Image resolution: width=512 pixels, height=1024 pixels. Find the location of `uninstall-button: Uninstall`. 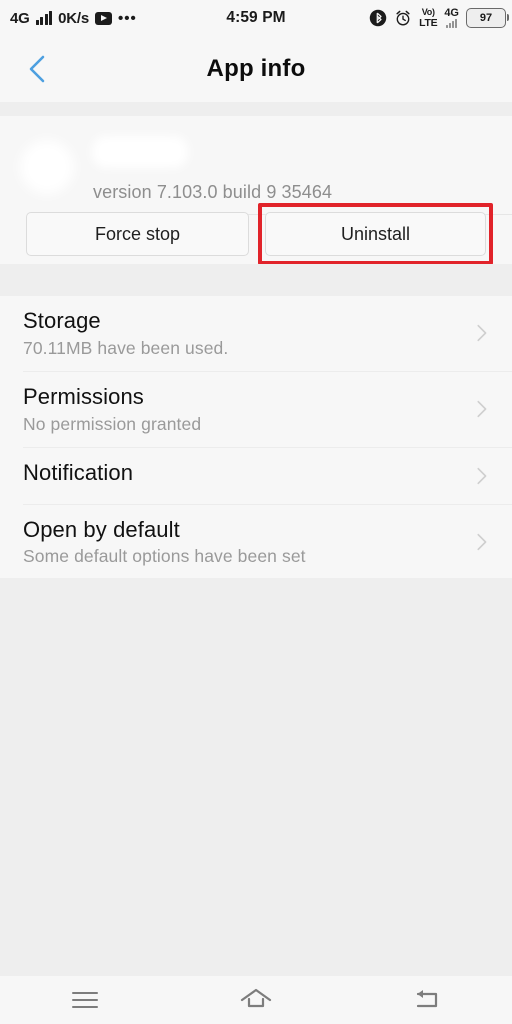

uninstall-button: Uninstall is located at coordinates (375, 234).